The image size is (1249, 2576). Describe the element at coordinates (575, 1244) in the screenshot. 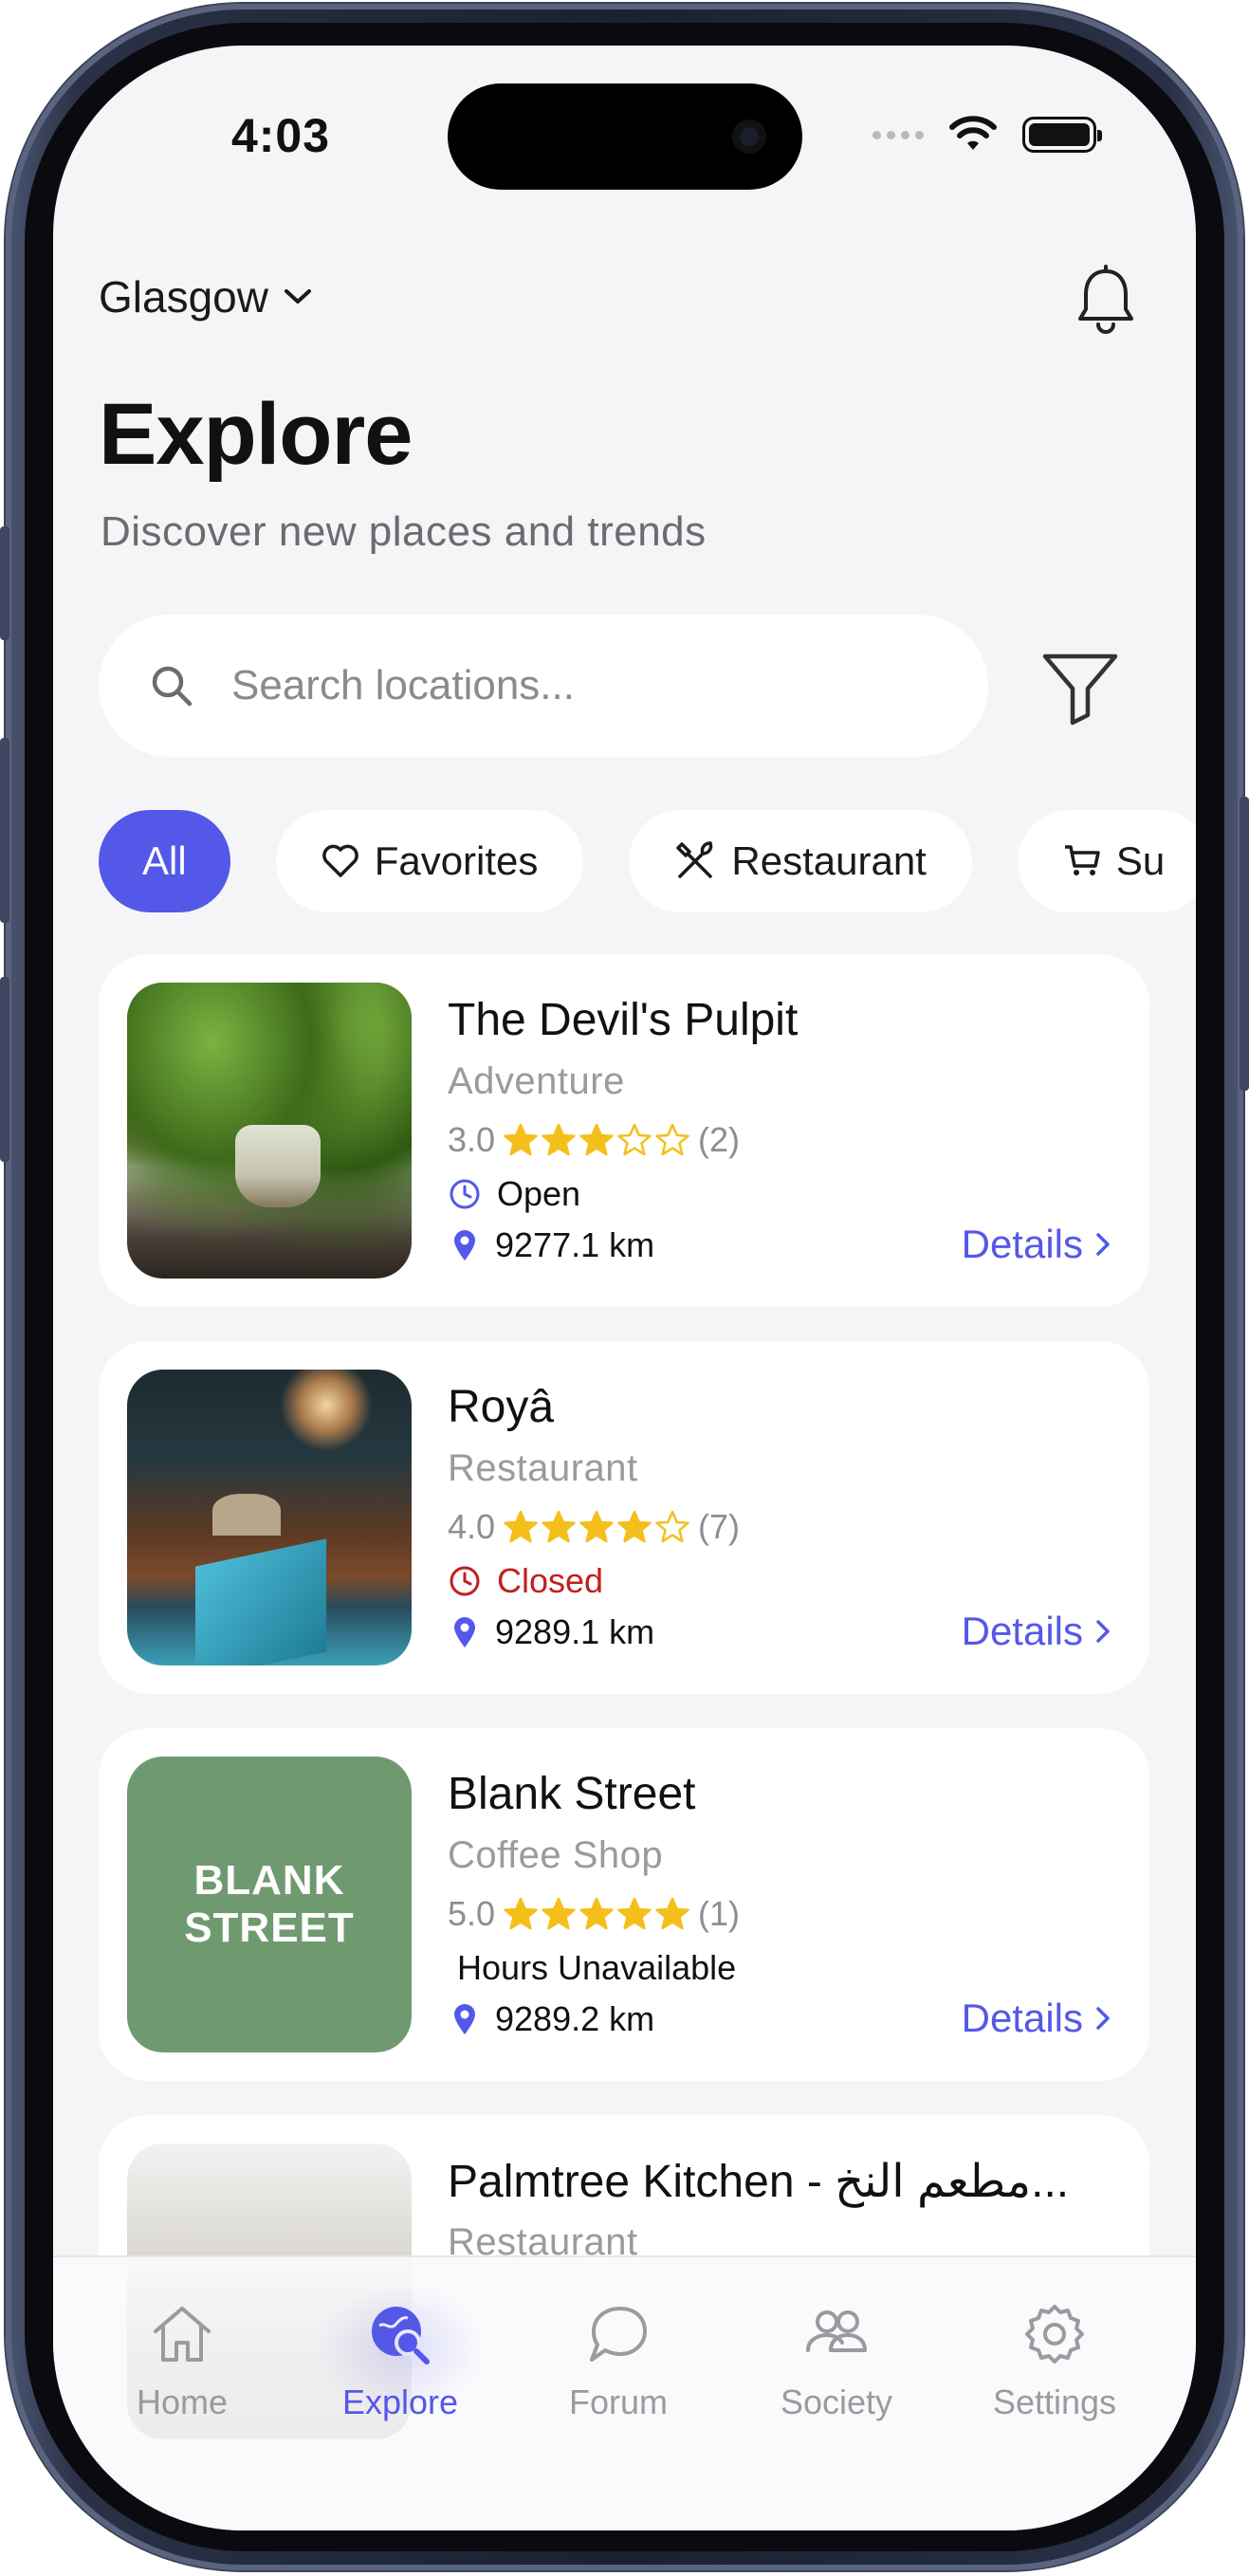

I see `distance-text: 9277.1 km` at that location.